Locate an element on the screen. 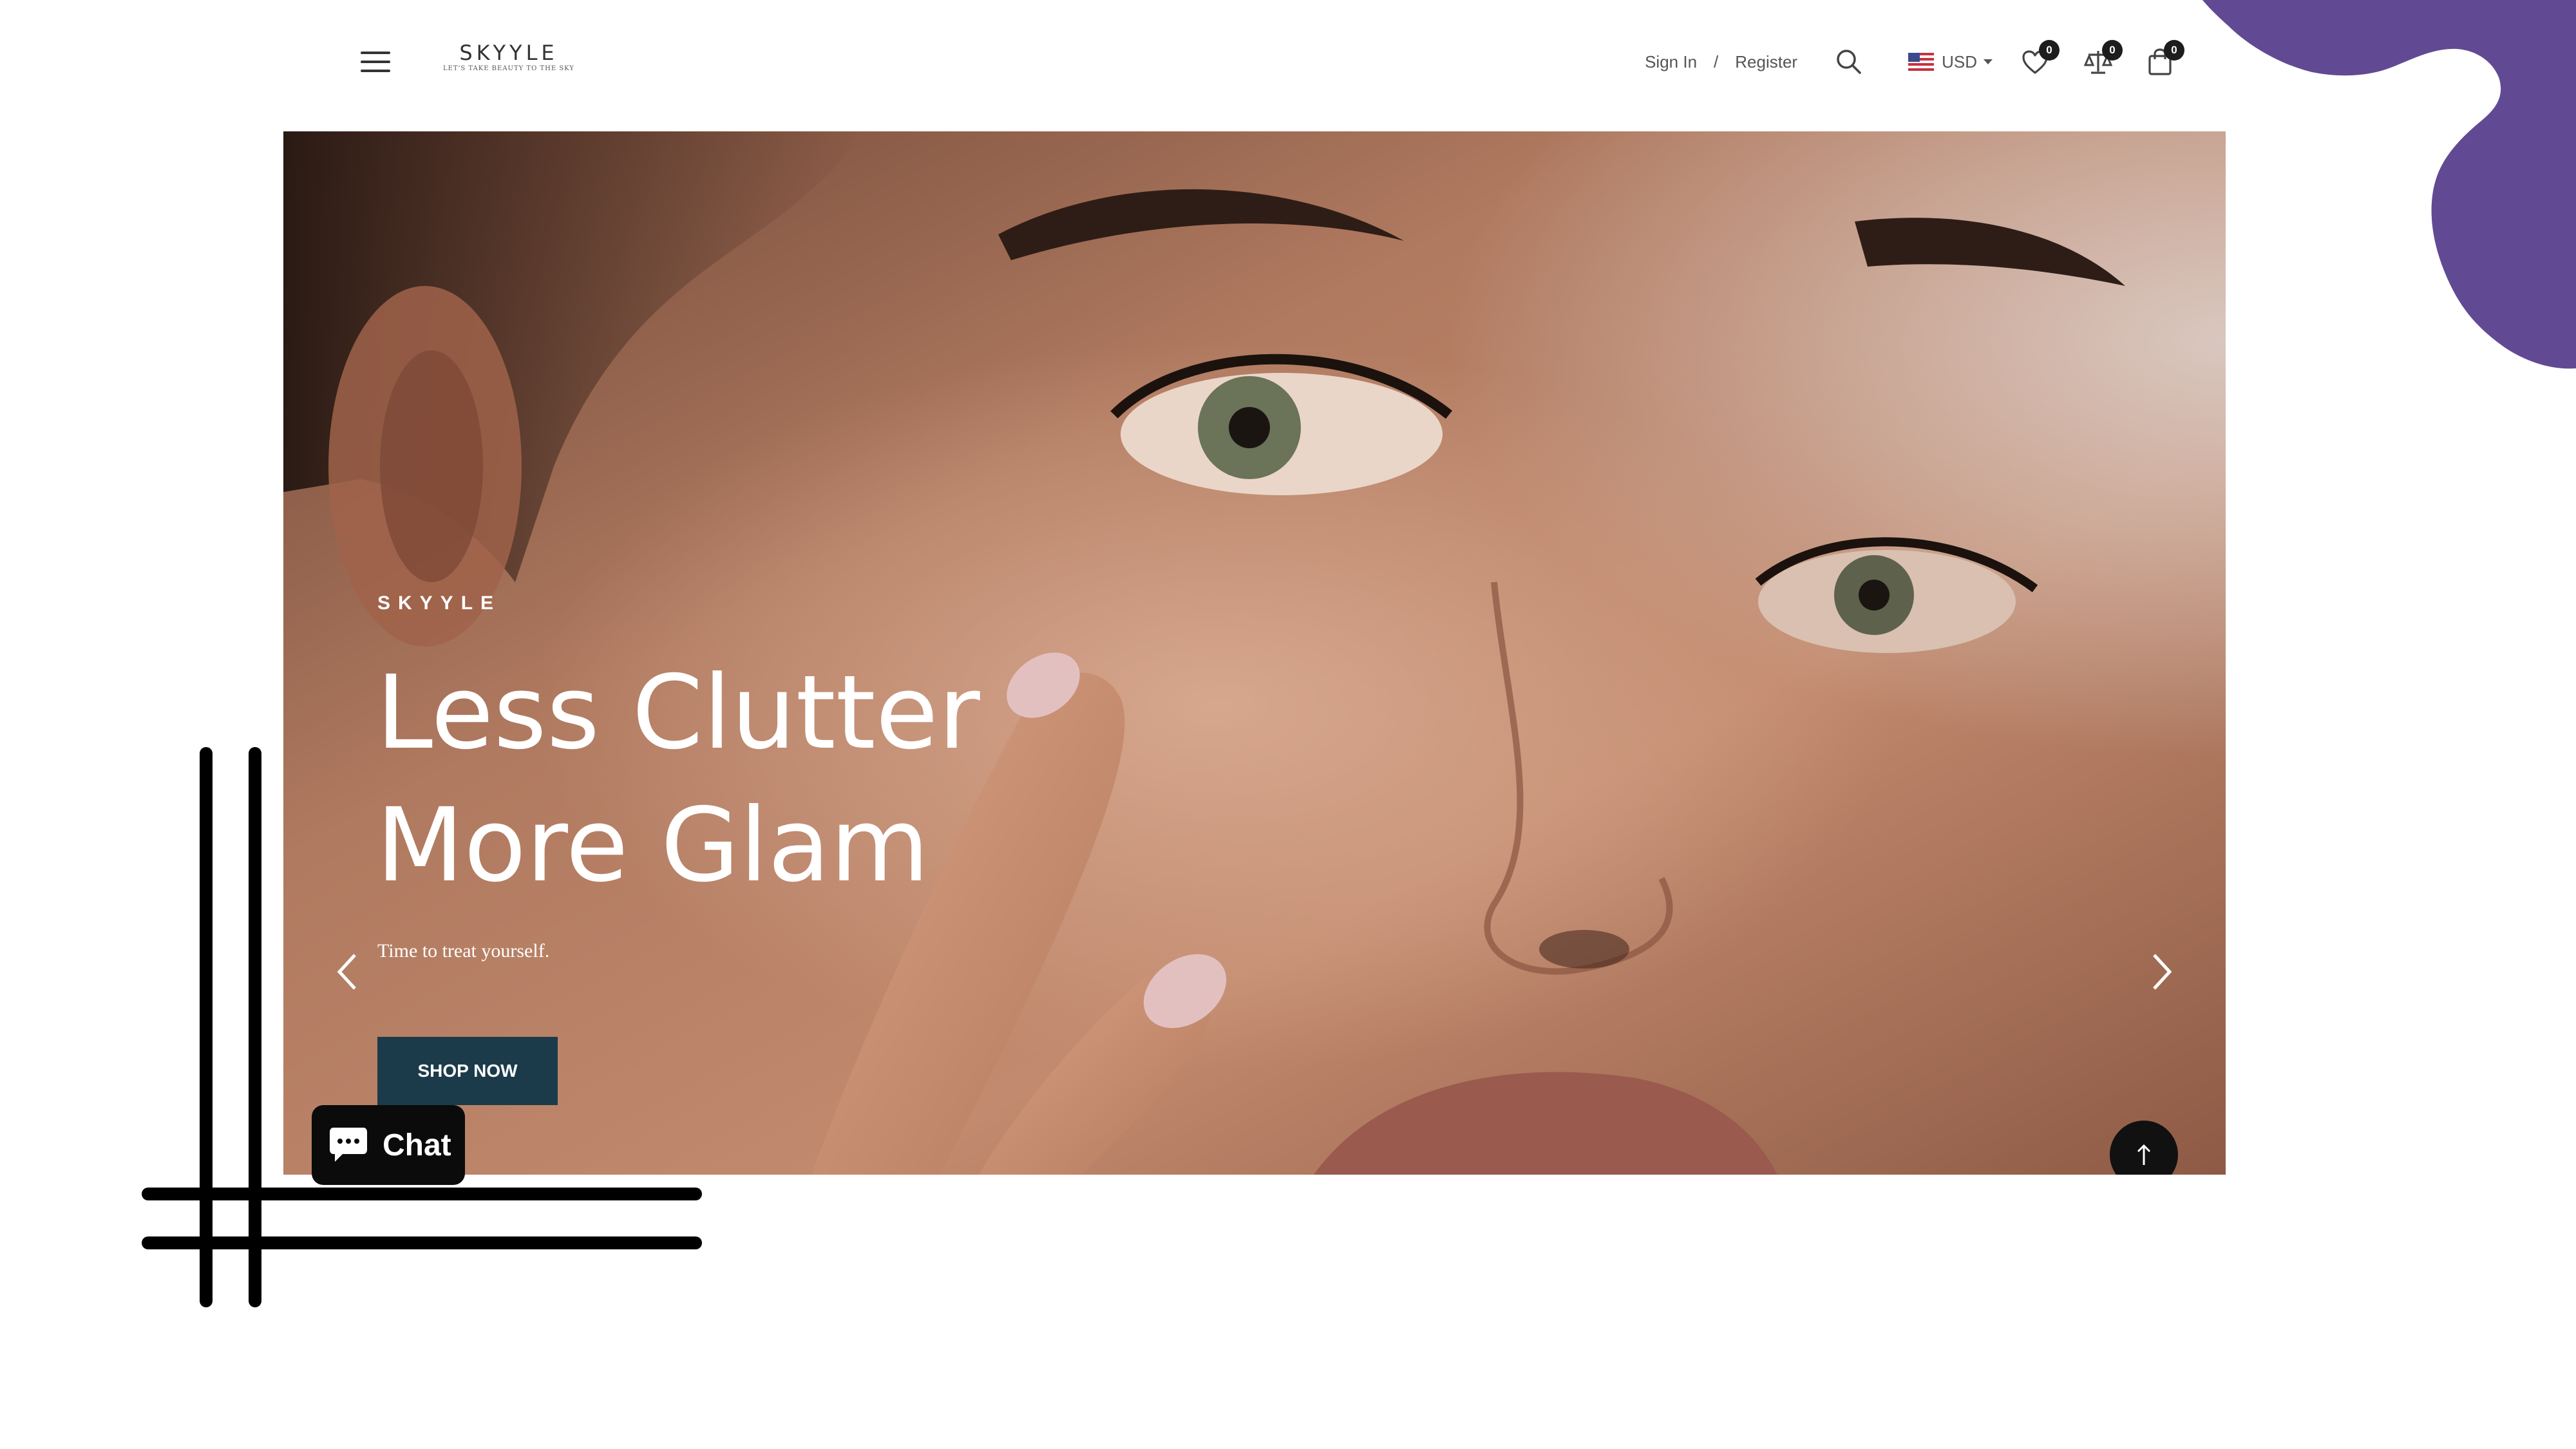  currency-selector: USD is located at coordinates (1950, 62).